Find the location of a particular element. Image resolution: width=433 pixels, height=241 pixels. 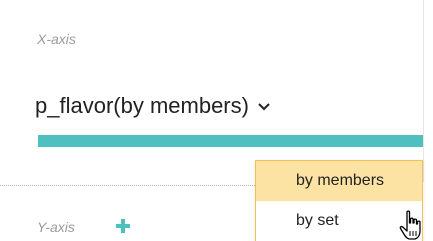

x-axis-color-bar is located at coordinates (230, 141).